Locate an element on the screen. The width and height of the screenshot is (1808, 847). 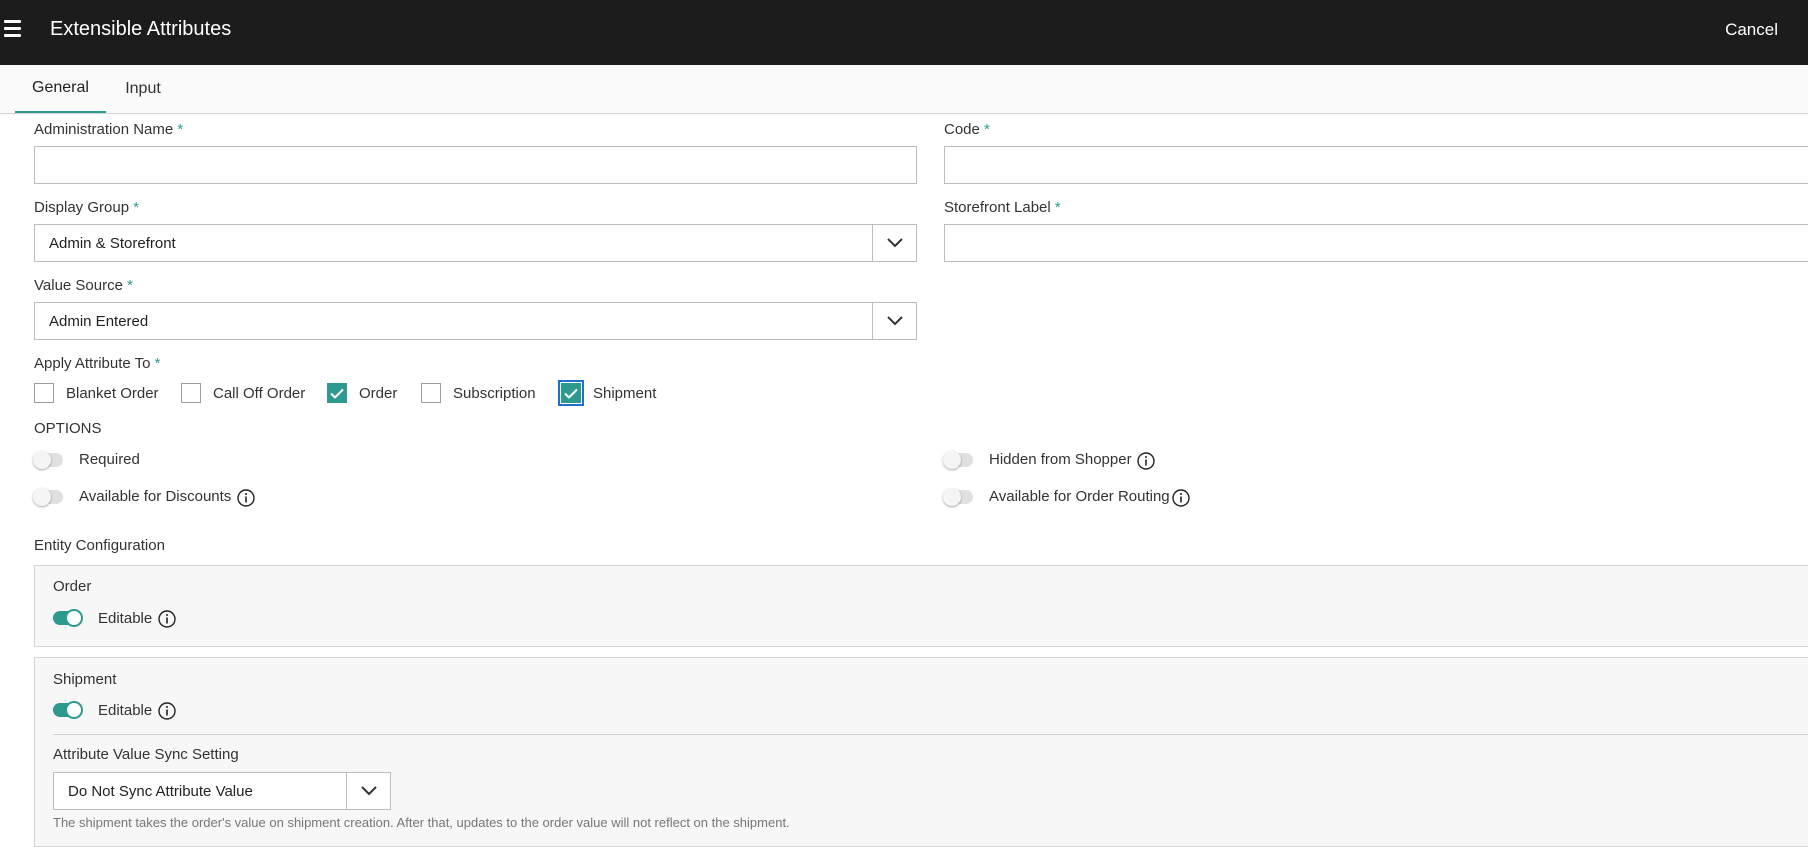
page-title: Extensible Attributes is located at coordinates (141, 29).